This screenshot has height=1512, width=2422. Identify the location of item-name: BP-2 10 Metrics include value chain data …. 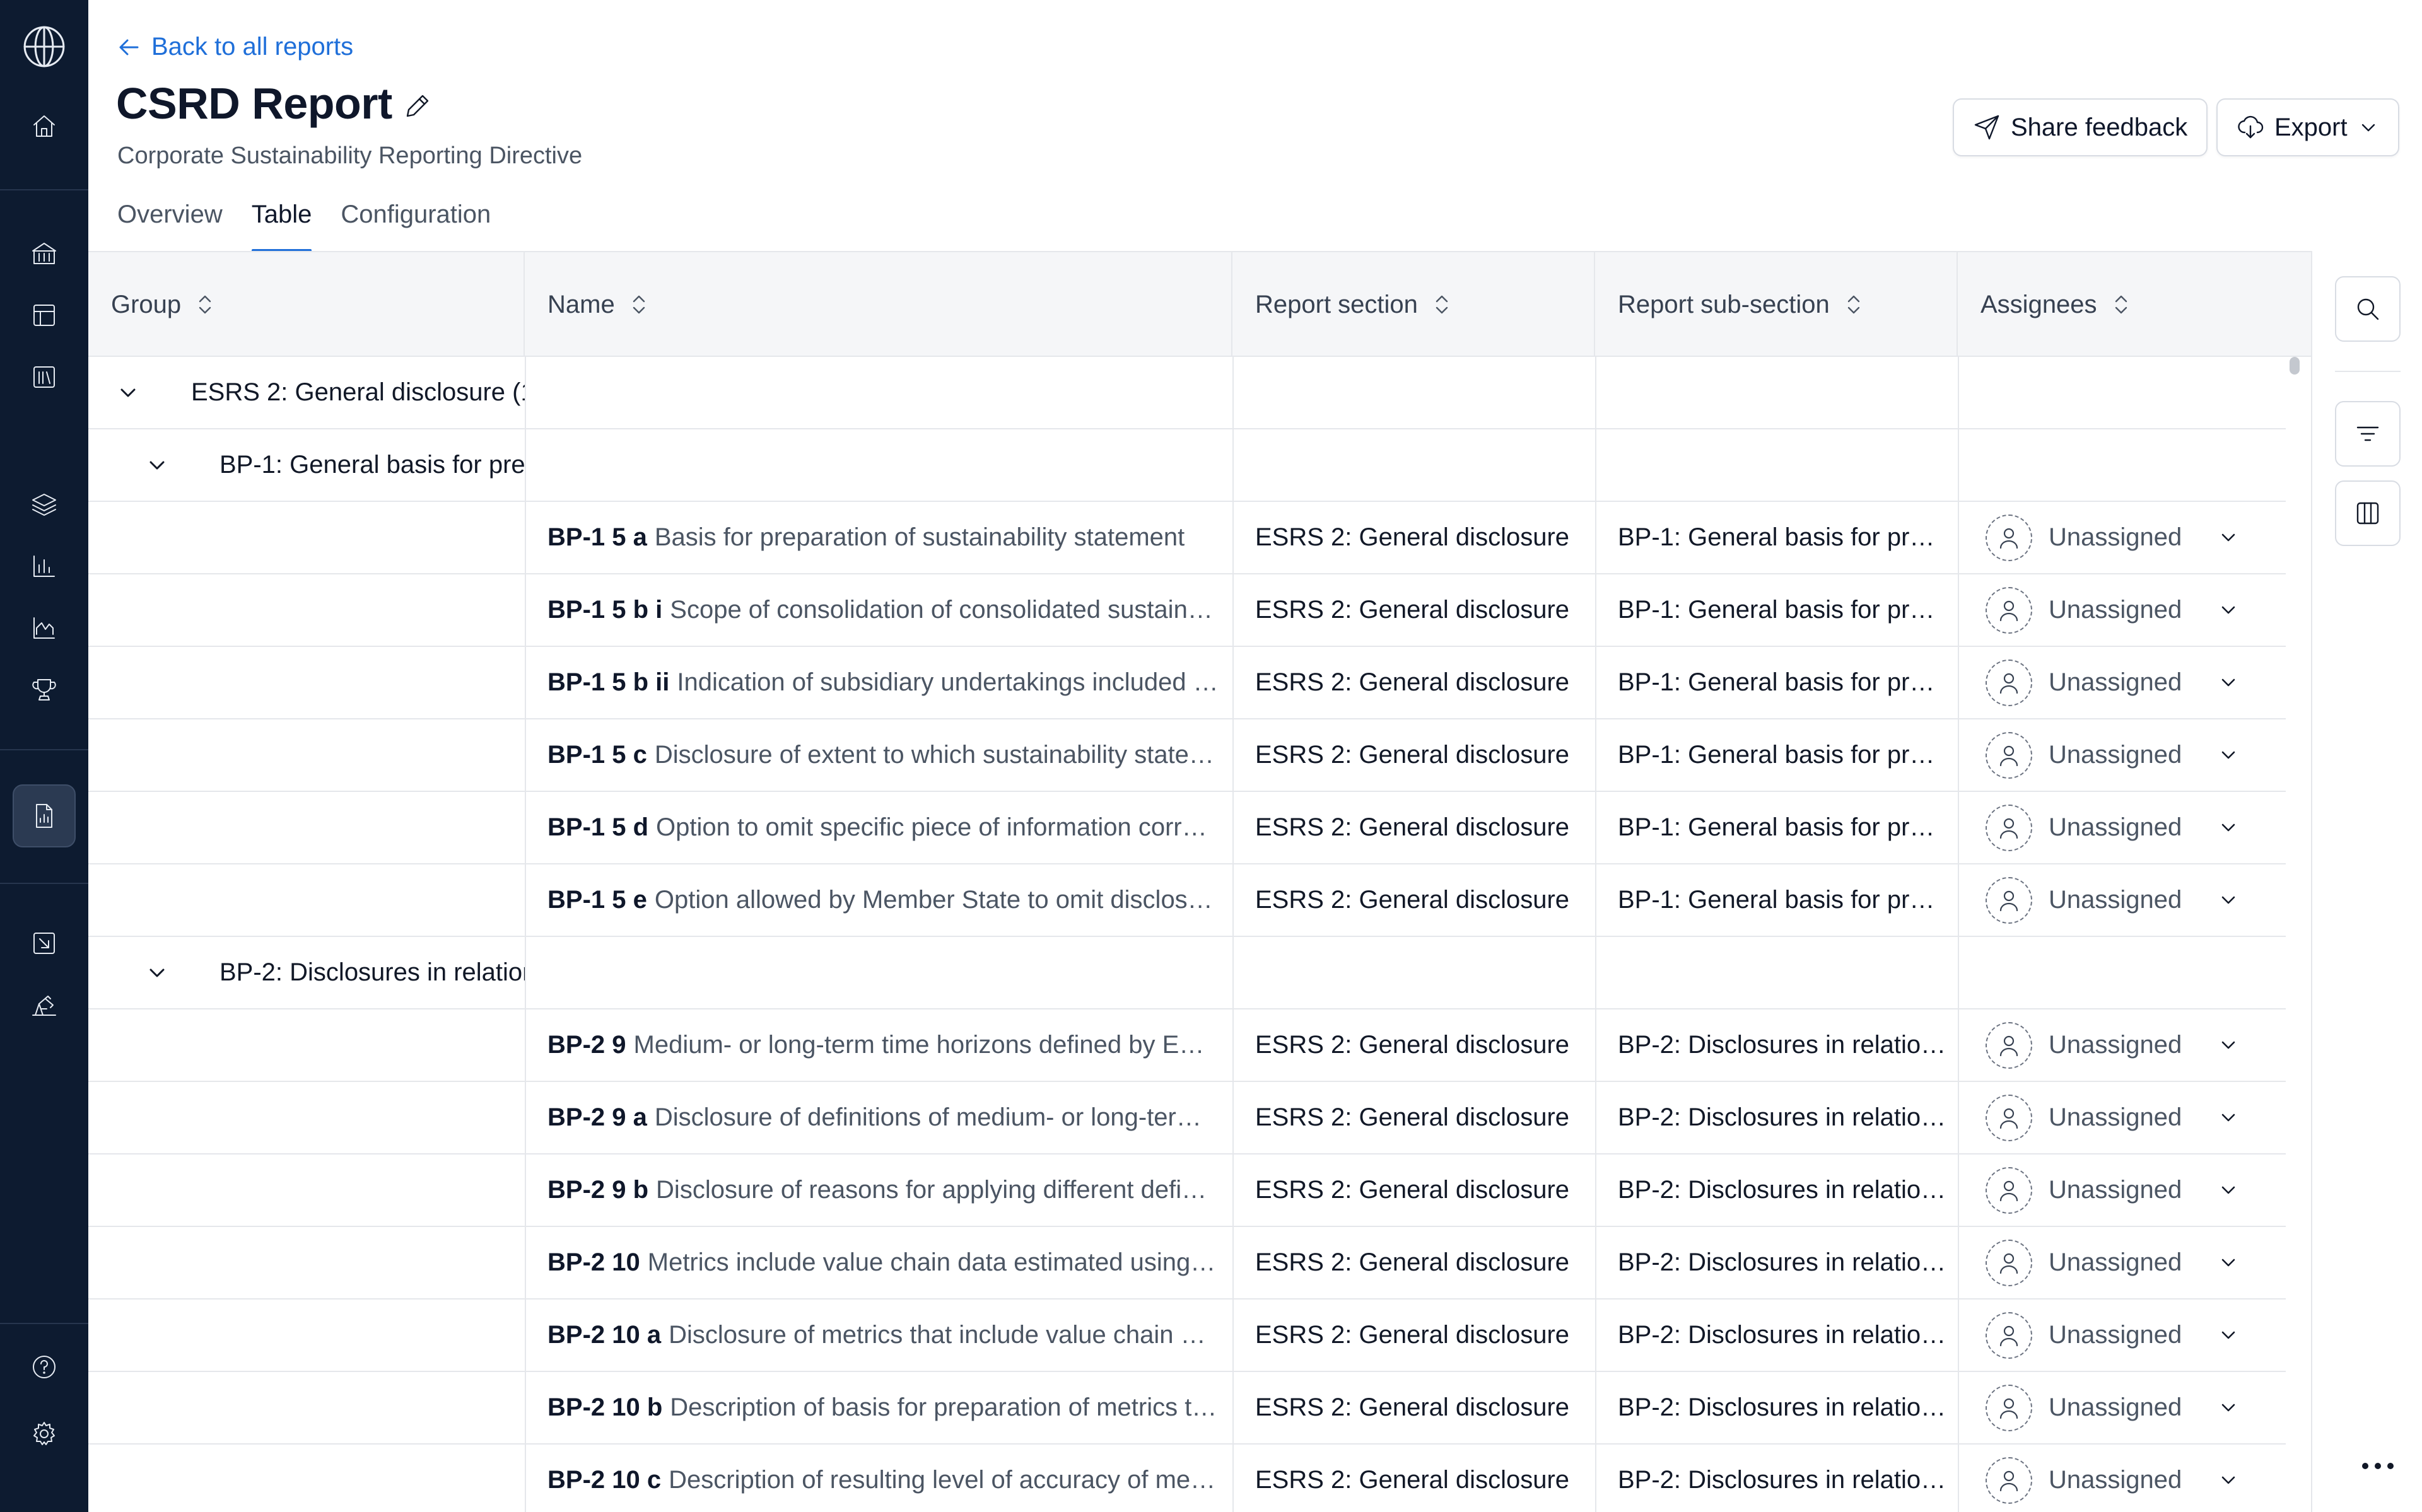
(883, 1262).